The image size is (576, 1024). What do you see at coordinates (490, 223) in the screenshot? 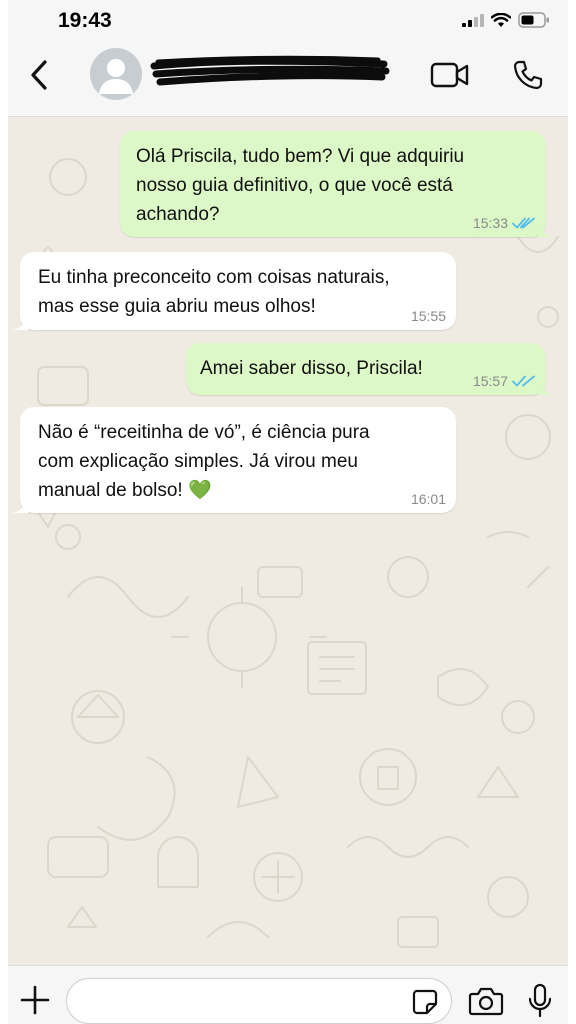
I see `message-time: 15:33` at bounding box center [490, 223].